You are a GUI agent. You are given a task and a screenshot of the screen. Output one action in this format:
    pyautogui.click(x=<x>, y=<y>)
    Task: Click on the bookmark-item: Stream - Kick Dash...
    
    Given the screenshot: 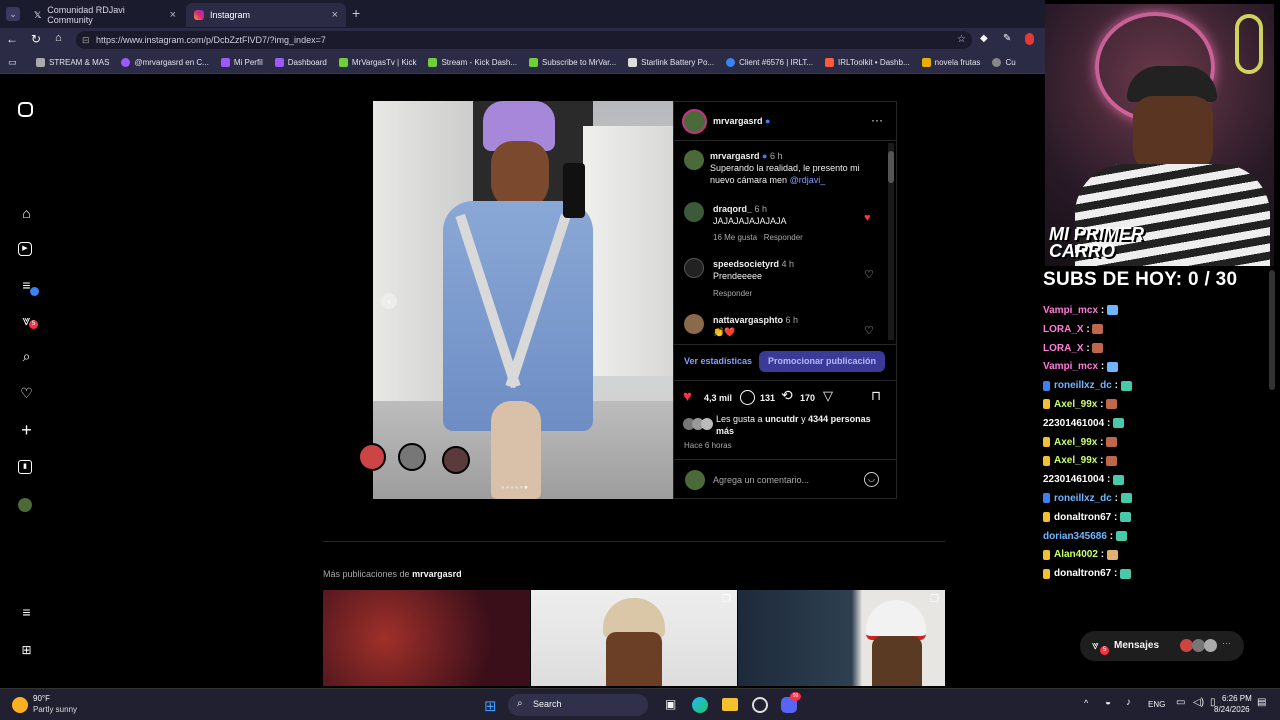 What is the action you would take?
    pyautogui.click(x=472, y=62)
    